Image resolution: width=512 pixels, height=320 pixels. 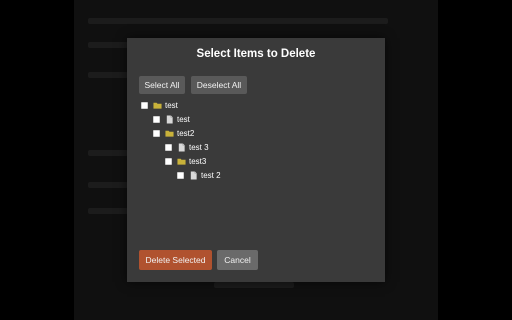 I want to click on tree-item: test 2, so click(x=199, y=175).